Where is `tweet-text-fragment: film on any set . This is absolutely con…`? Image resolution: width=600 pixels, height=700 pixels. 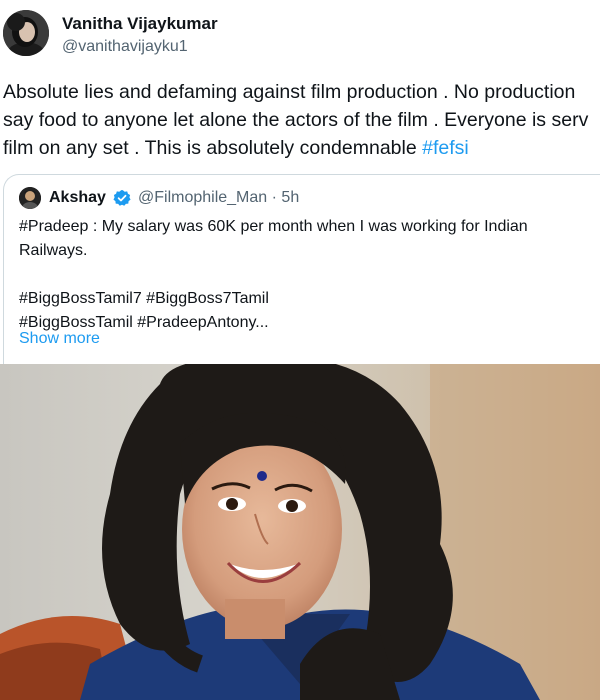 tweet-text-fragment: film on any set . This is absolutely con… is located at coordinates (213, 148).